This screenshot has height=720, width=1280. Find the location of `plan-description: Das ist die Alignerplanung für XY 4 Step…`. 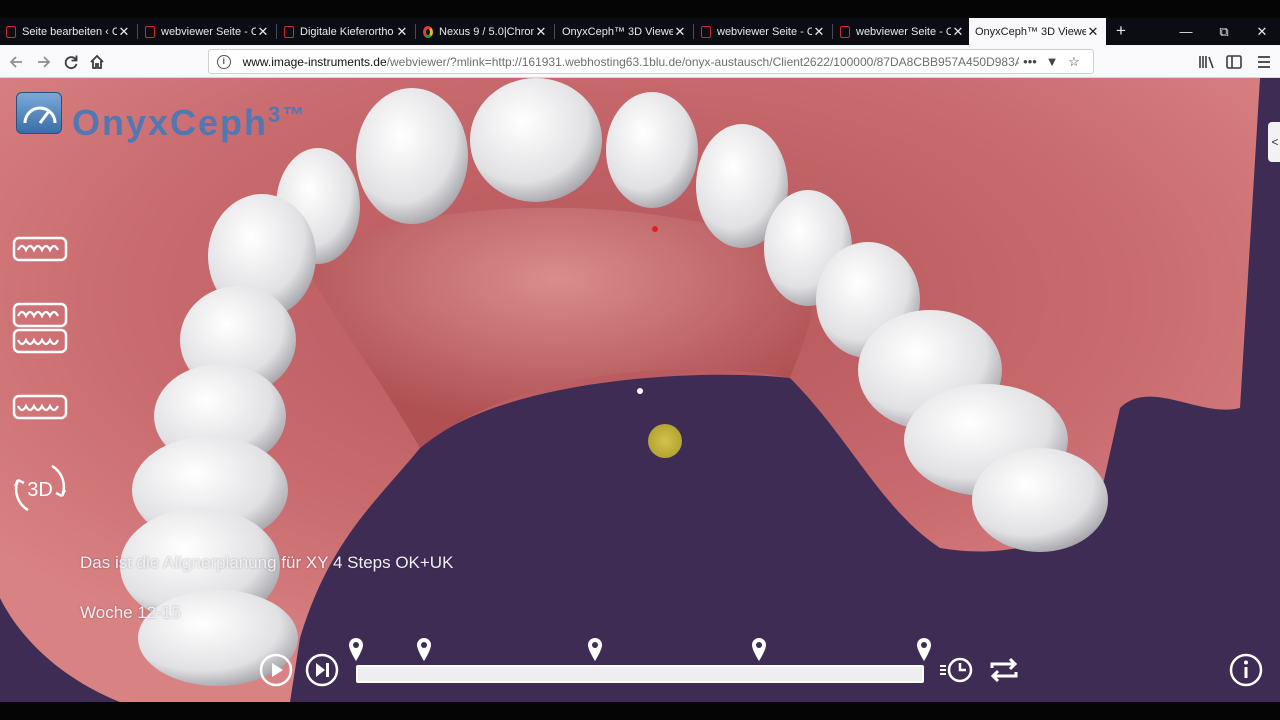

plan-description: Das ist die Alignerplanung für XY 4 Step… is located at coordinates (267, 562).